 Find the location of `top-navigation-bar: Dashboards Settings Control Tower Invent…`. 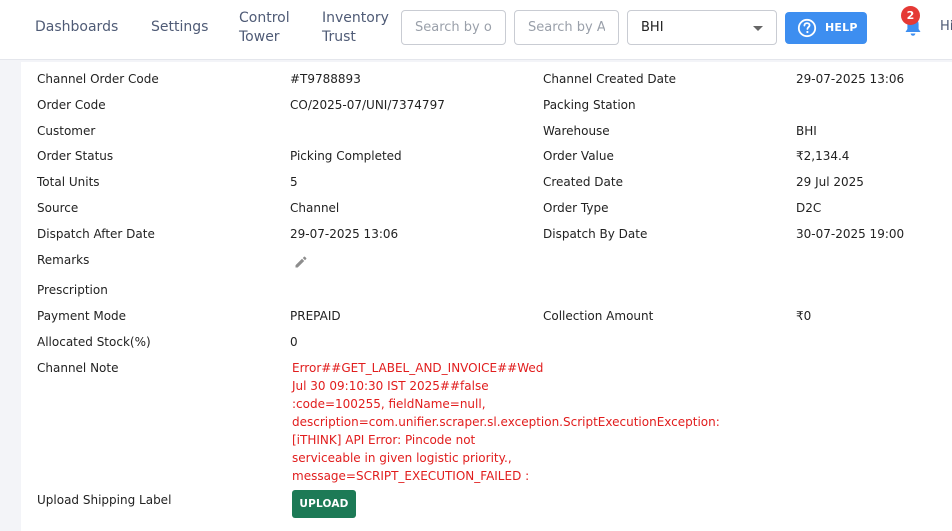

top-navigation-bar: Dashboards Settings Control Tower Invent… is located at coordinates (476, 30).